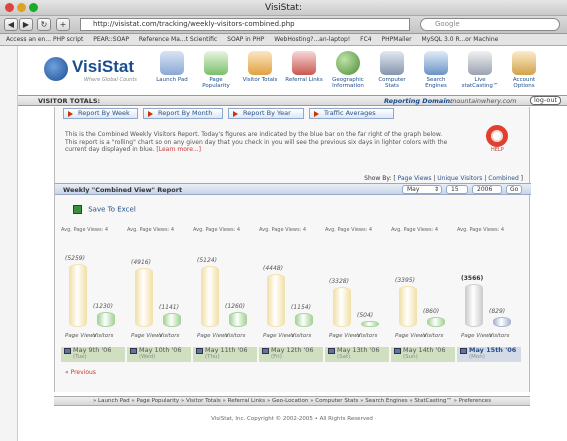 The height and width of the screenshot is (441, 567). What do you see at coordinates (436, 68) in the screenshot?
I see `nav-search-engines: Search Engines` at bounding box center [436, 68].